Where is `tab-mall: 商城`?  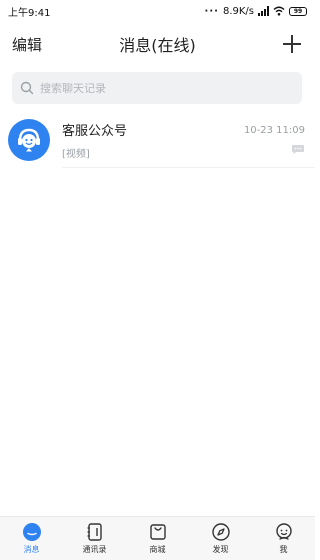
tab-mall: 商城 is located at coordinates (157, 538).